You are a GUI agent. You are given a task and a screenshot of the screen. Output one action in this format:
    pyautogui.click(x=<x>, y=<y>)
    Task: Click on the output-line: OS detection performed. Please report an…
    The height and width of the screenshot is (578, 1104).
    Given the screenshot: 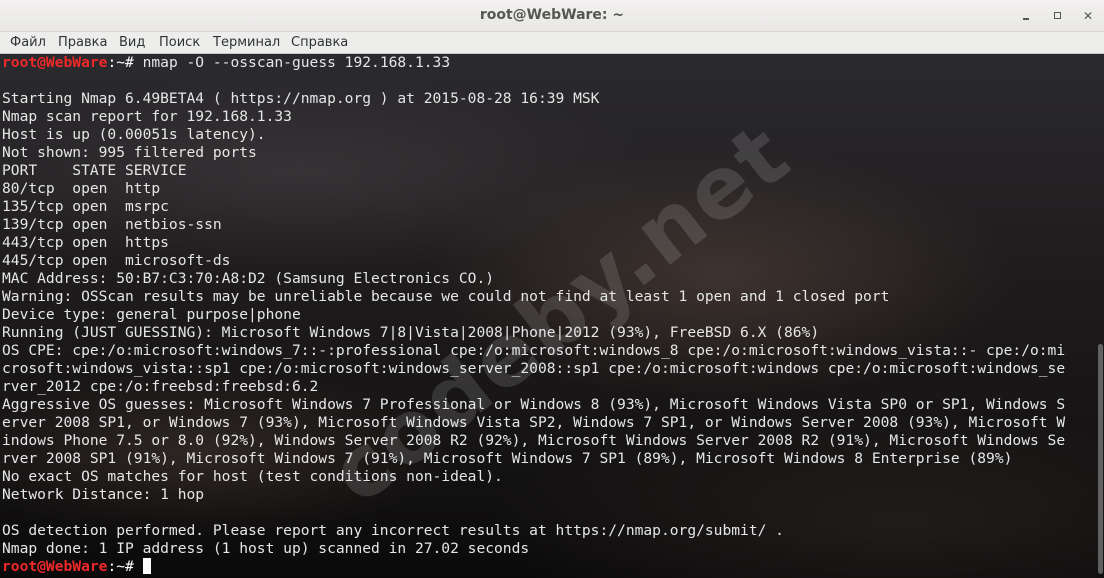 What is the action you would take?
    pyautogui.click(x=393, y=530)
    